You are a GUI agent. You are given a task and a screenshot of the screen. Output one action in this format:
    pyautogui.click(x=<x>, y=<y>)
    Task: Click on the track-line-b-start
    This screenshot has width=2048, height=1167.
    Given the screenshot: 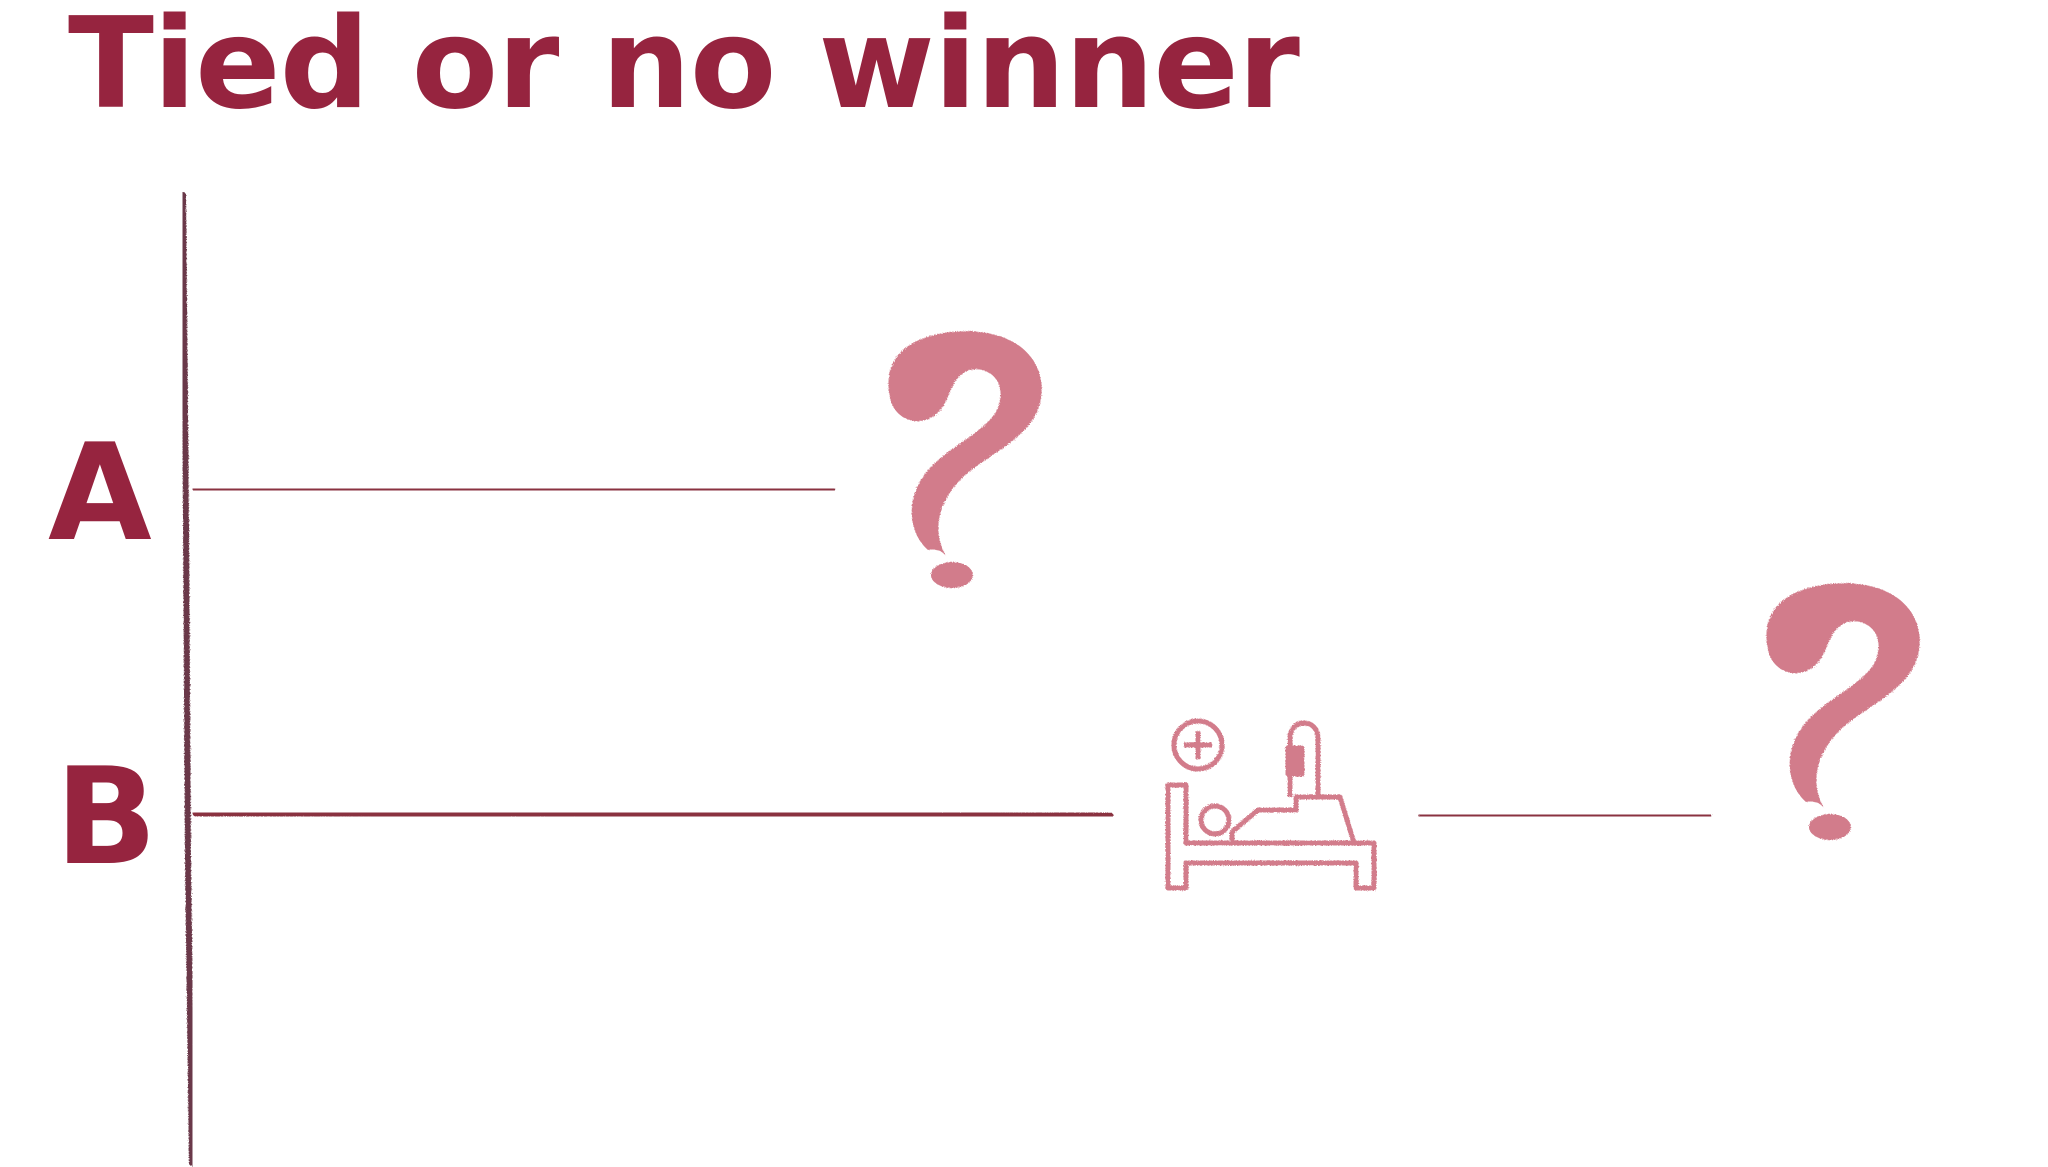 What is the action you would take?
    pyautogui.click(x=653, y=814)
    